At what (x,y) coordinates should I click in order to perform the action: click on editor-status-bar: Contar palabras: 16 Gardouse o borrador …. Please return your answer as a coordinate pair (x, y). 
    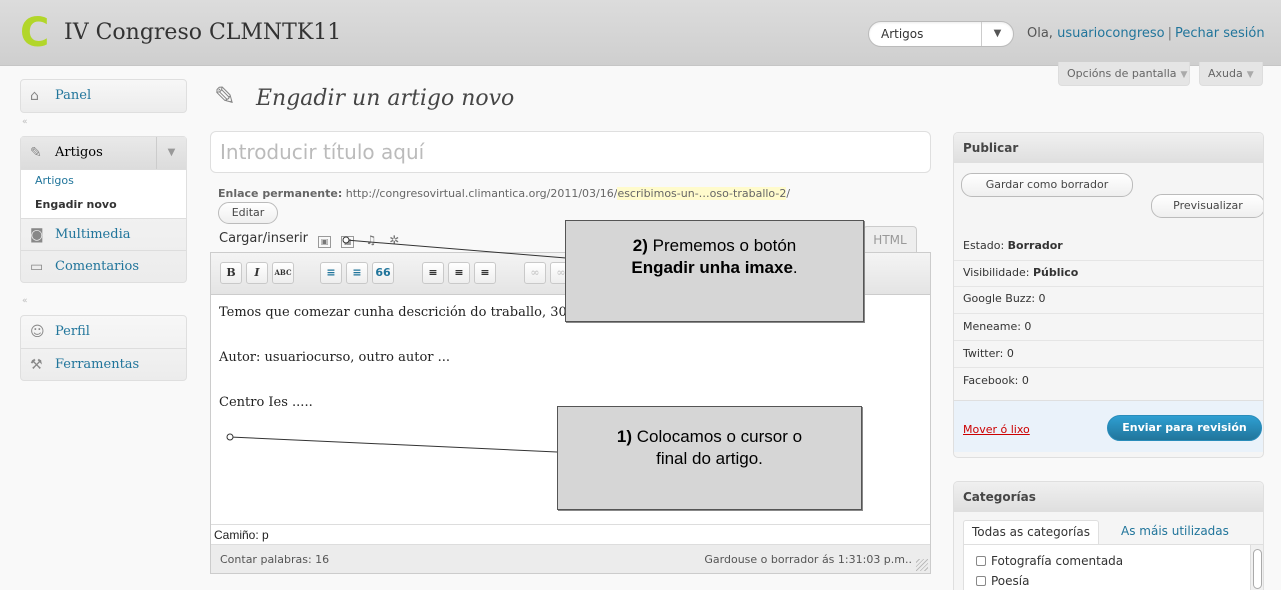
    Looking at the image, I should click on (570, 558).